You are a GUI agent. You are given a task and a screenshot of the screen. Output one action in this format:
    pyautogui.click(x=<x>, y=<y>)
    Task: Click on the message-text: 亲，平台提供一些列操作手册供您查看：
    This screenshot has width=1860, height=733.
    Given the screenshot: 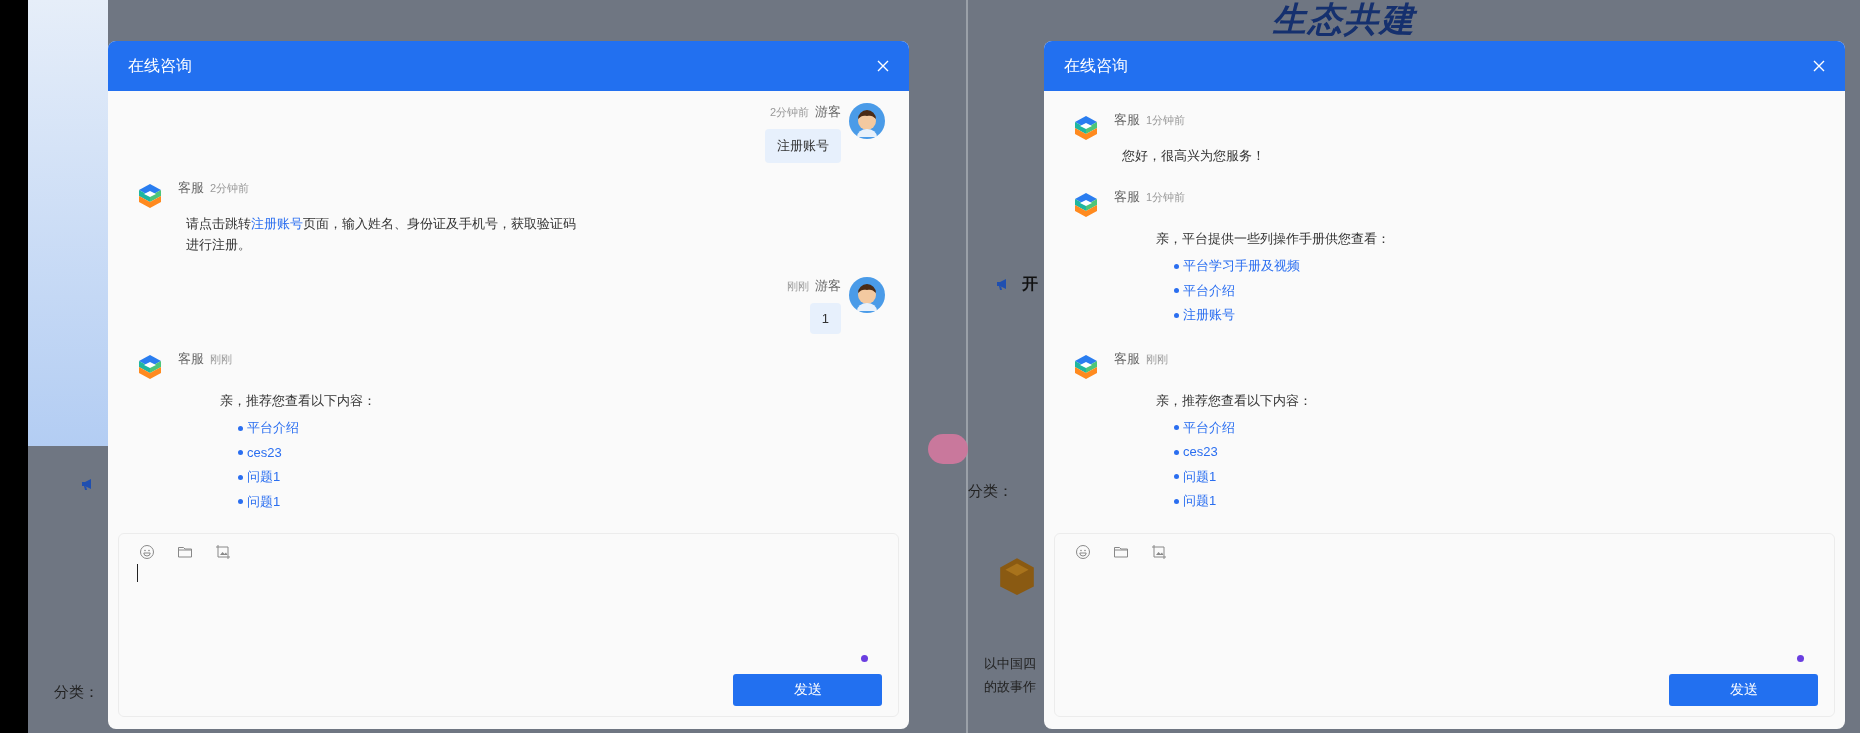 What is the action you would take?
    pyautogui.click(x=1273, y=239)
    